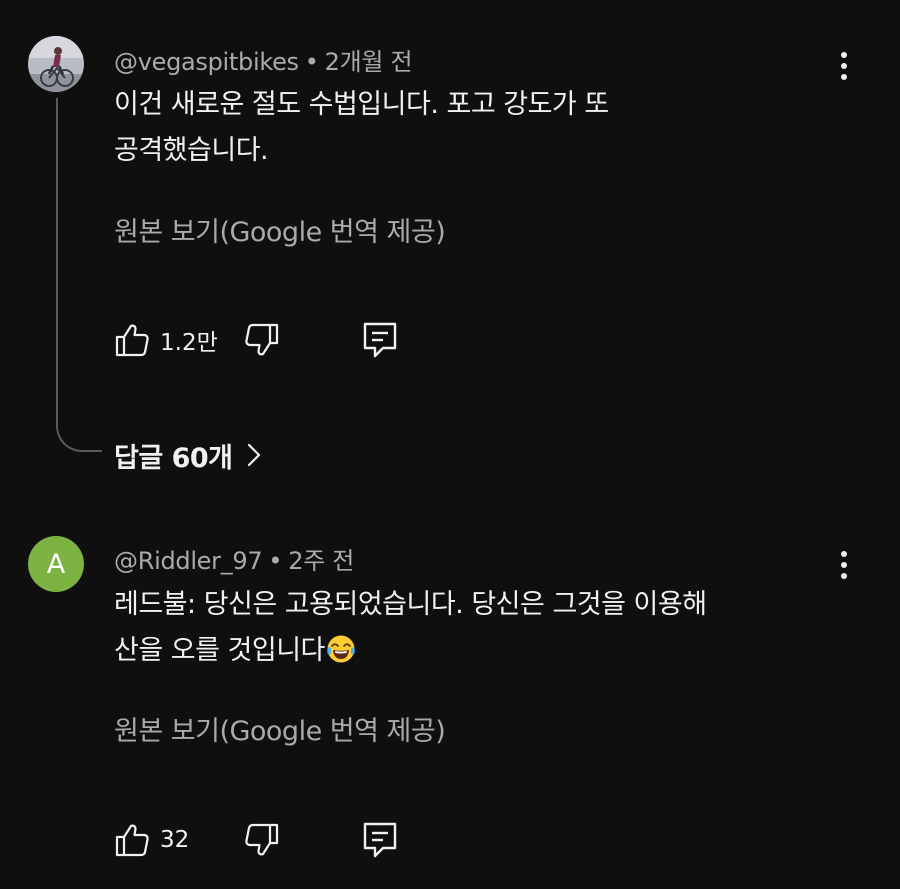 This screenshot has width=900, height=889. What do you see at coordinates (188, 561) in the screenshot?
I see `author-name: @Riddler_97` at bounding box center [188, 561].